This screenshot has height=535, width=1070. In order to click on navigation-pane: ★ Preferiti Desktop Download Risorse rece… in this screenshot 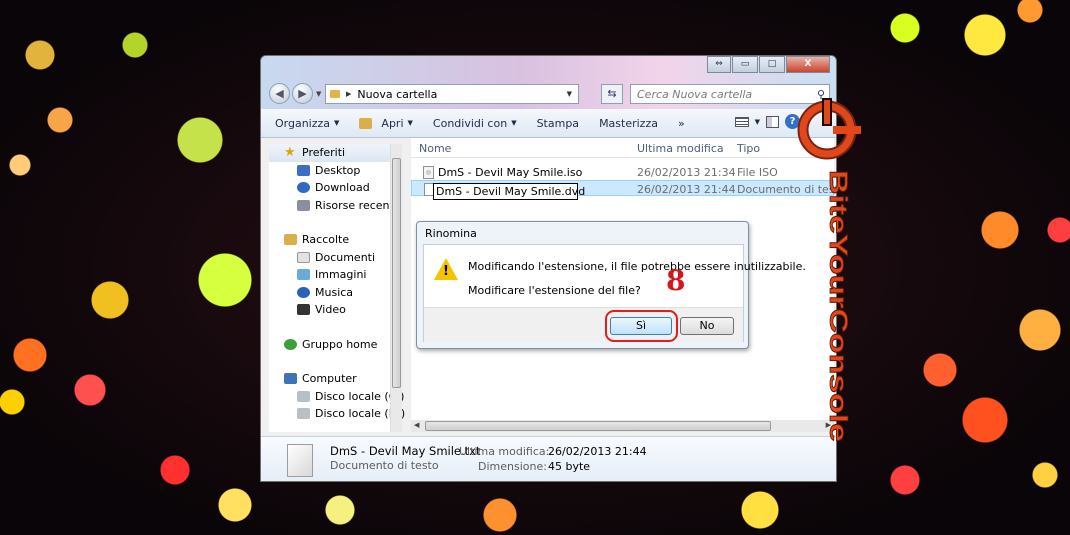, I will do `click(337, 288)`.